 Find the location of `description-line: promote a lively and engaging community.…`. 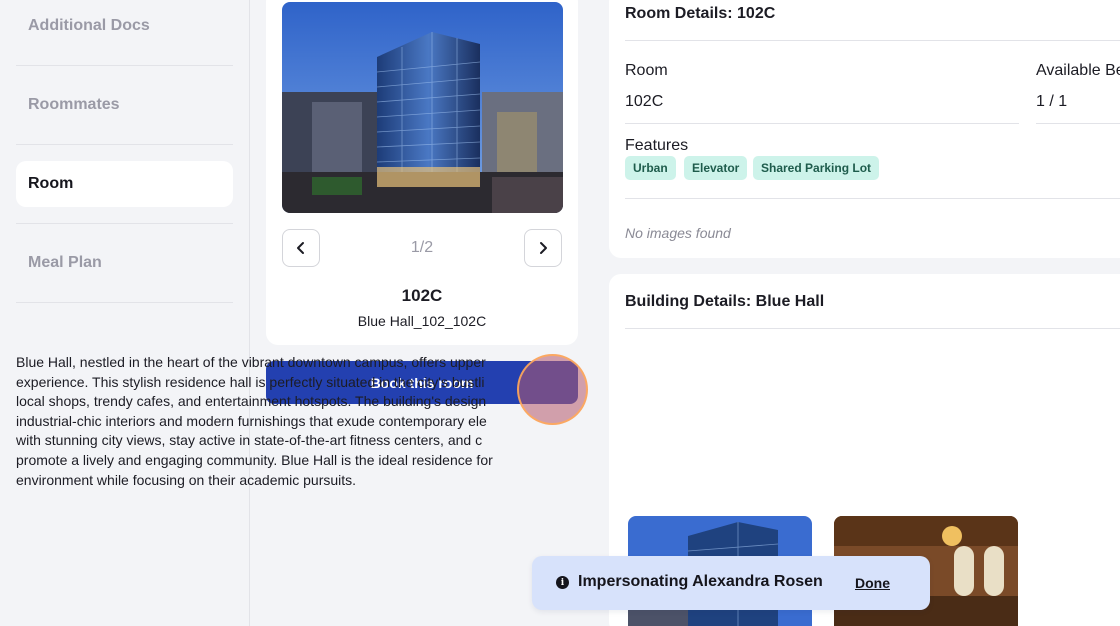

description-line: promote a lively and engaging community.… is located at coordinates (254, 459).